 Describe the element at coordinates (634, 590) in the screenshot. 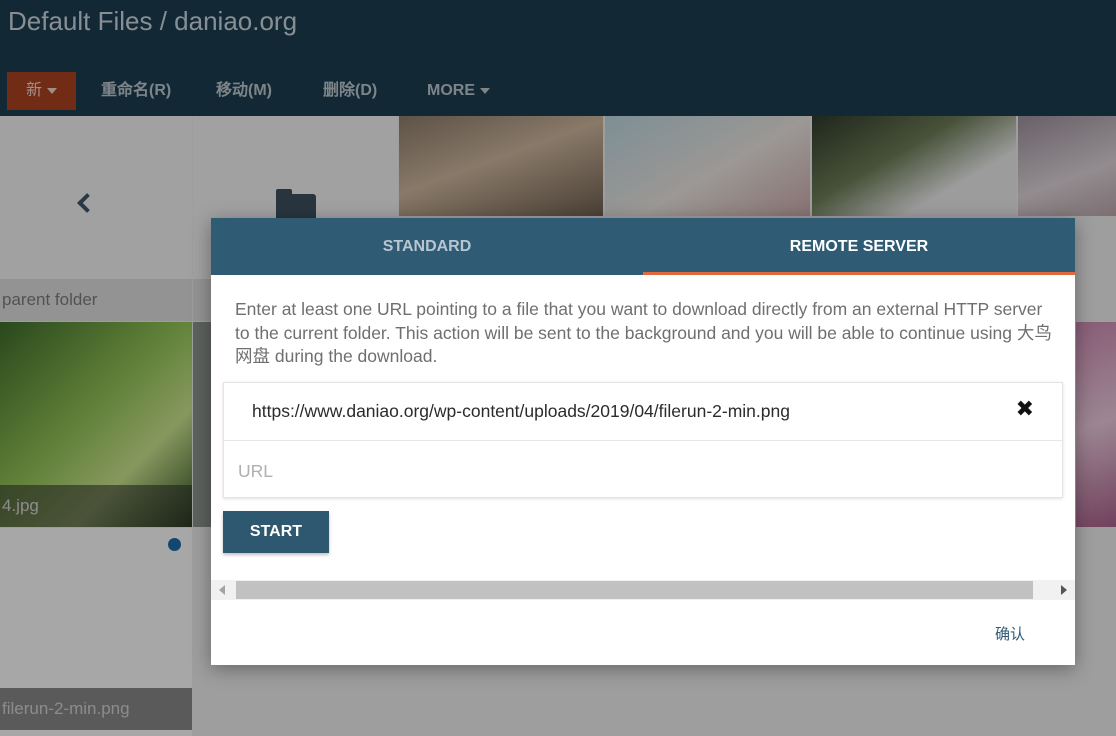

I see `scrollbar-thumb` at that location.